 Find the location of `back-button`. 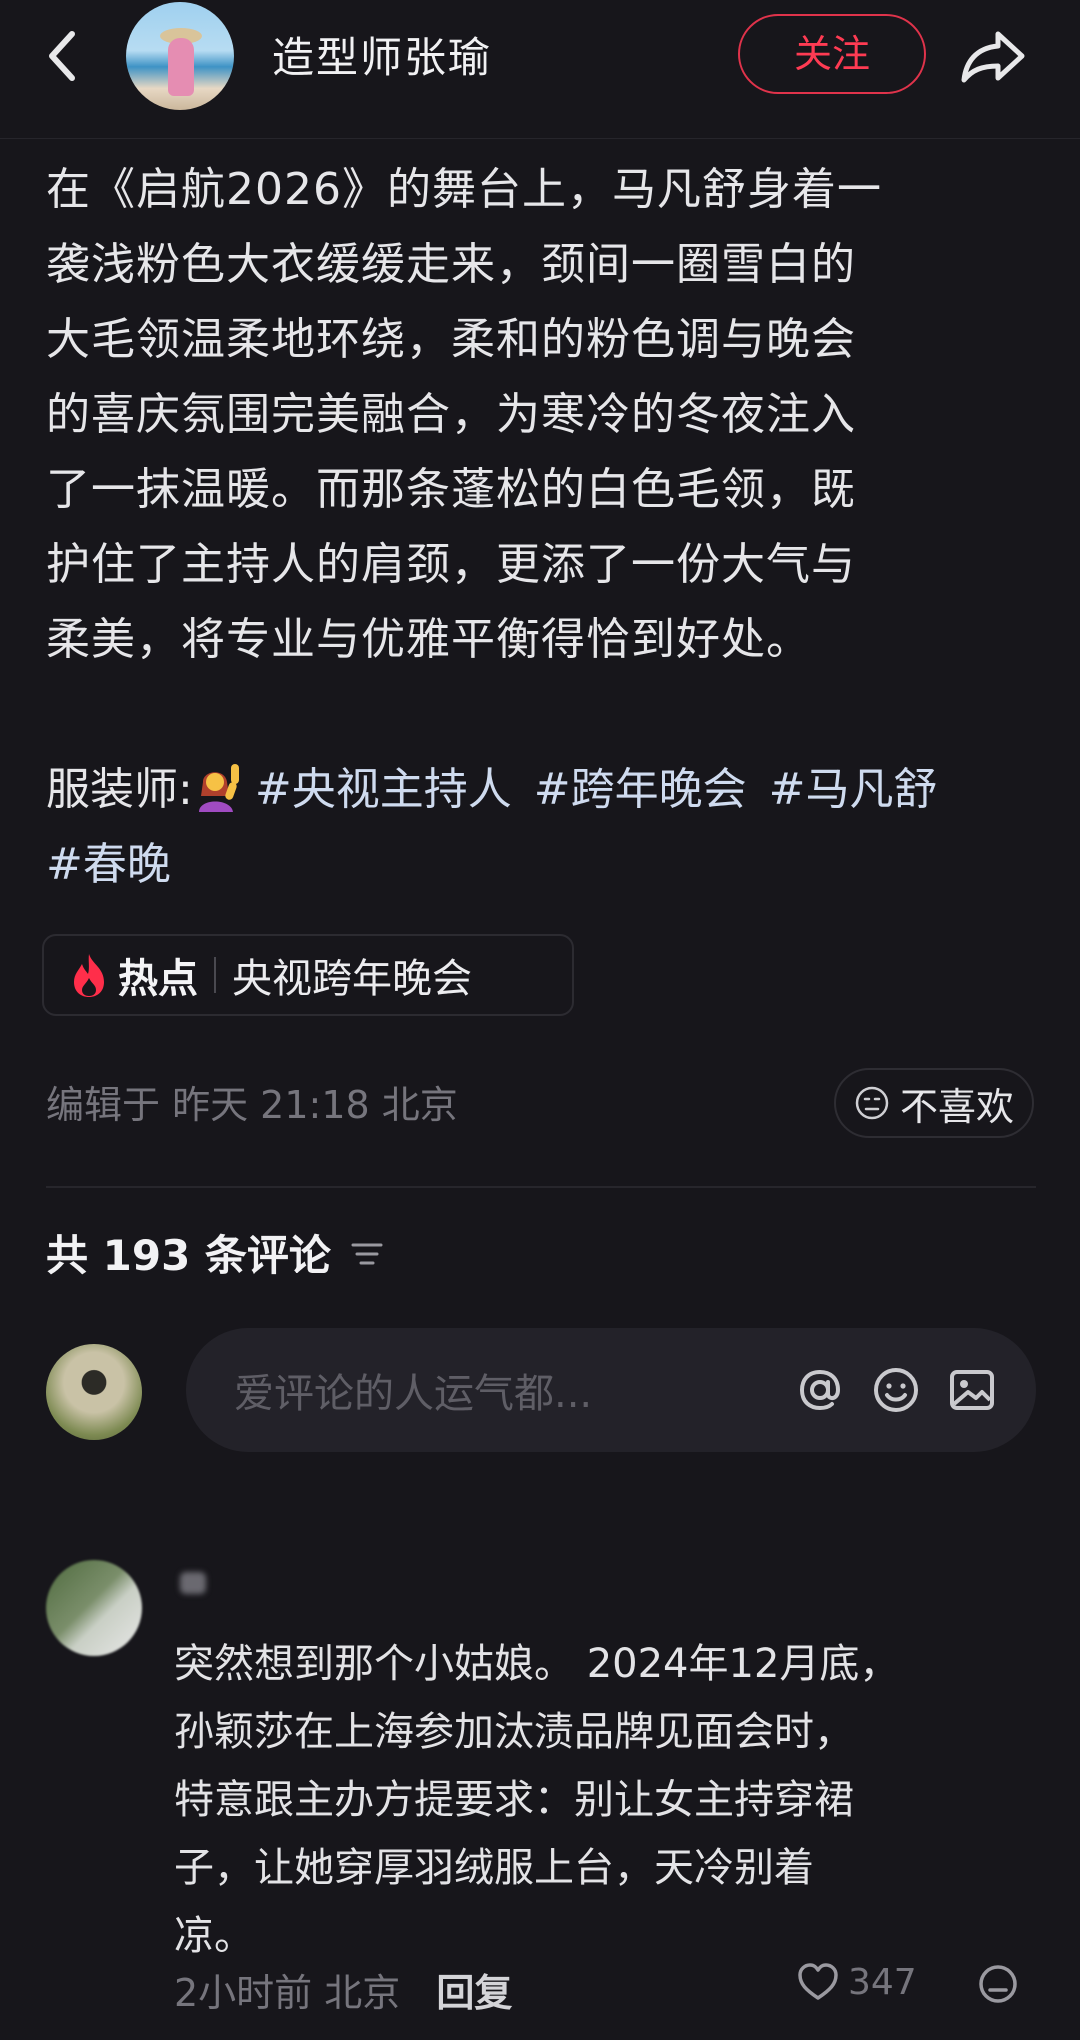

back-button is located at coordinates (62, 56).